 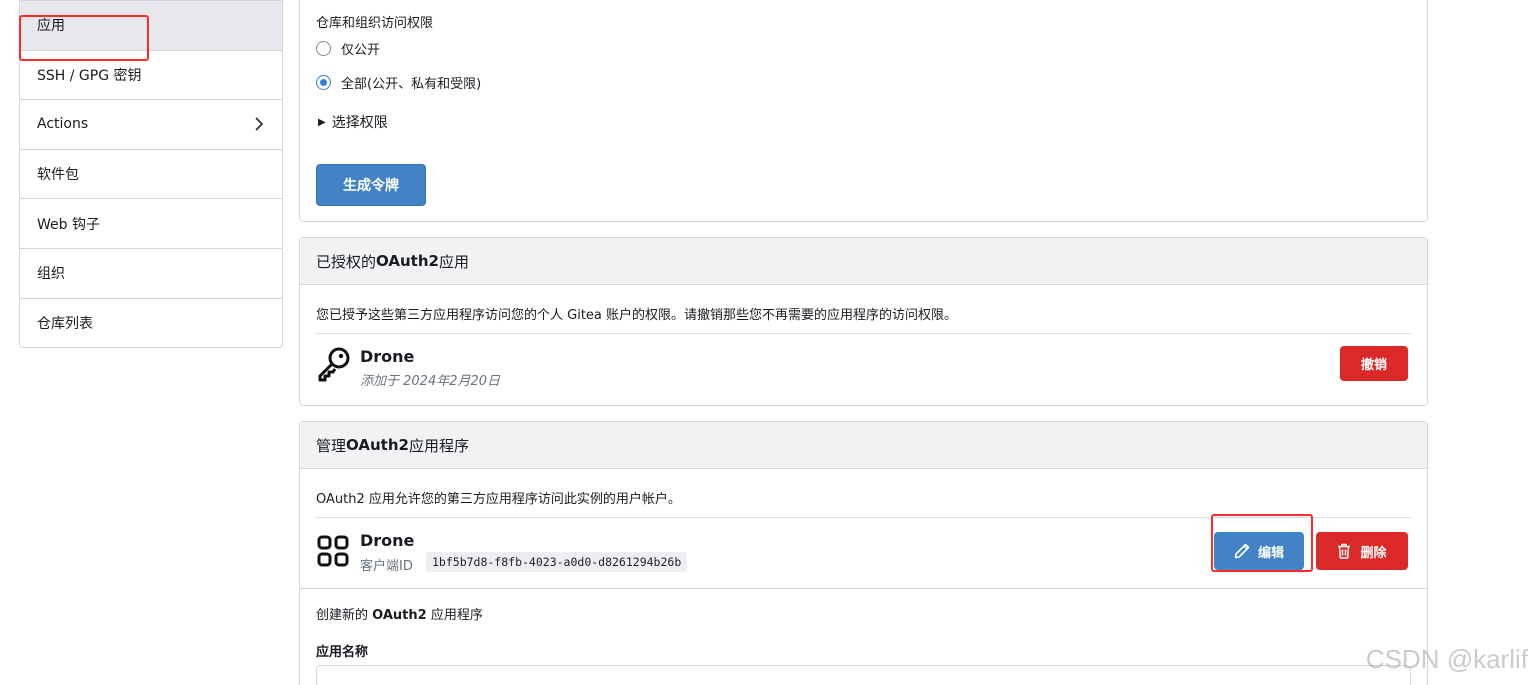 I want to click on sidebar-item-repositories: 仓库列表, so click(x=151, y=322).